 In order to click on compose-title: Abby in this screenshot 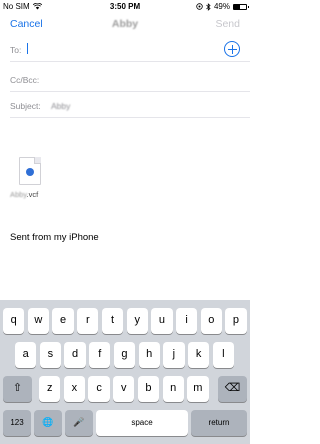, I will do `click(125, 24)`.